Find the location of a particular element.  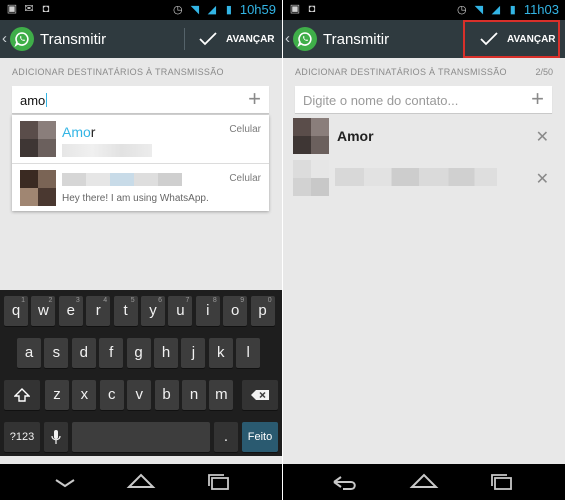

status-time: 11h03 is located at coordinates (541, 9).